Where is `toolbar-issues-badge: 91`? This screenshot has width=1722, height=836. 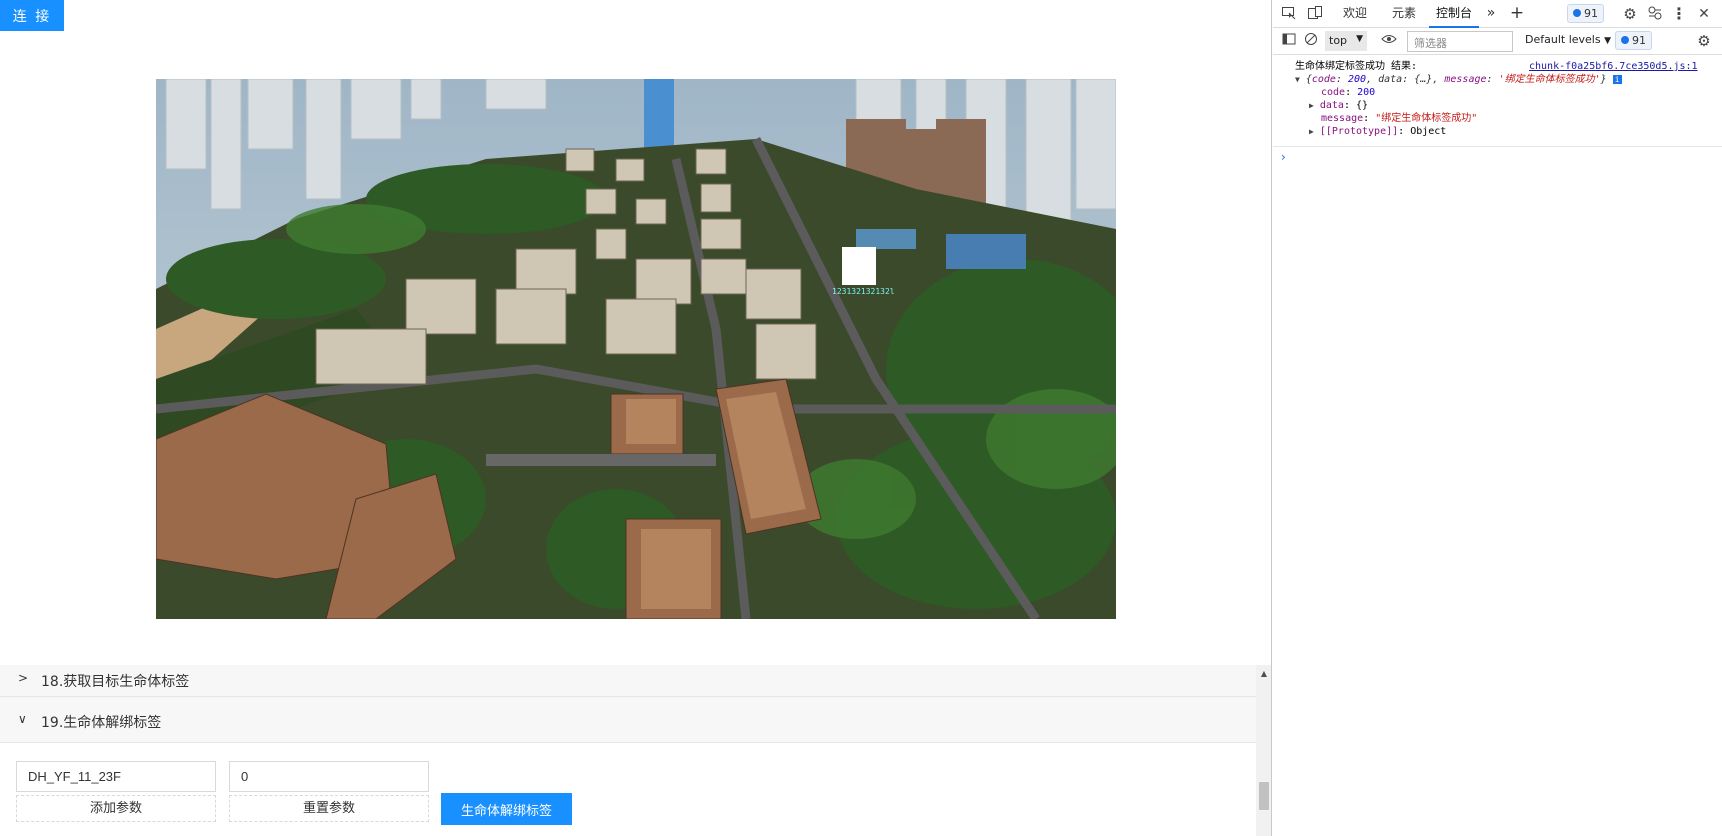
toolbar-issues-badge: 91 is located at coordinates (1633, 40).